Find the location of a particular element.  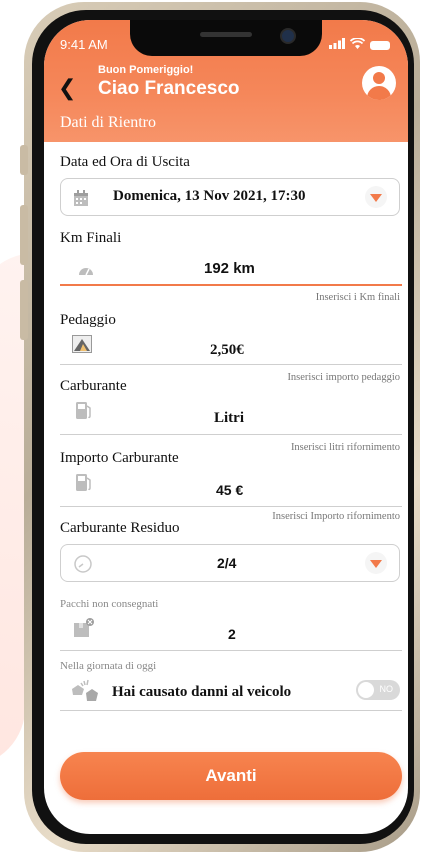

danni-context-label: Nella giornata di oggi is located at coordinates (108, 666).